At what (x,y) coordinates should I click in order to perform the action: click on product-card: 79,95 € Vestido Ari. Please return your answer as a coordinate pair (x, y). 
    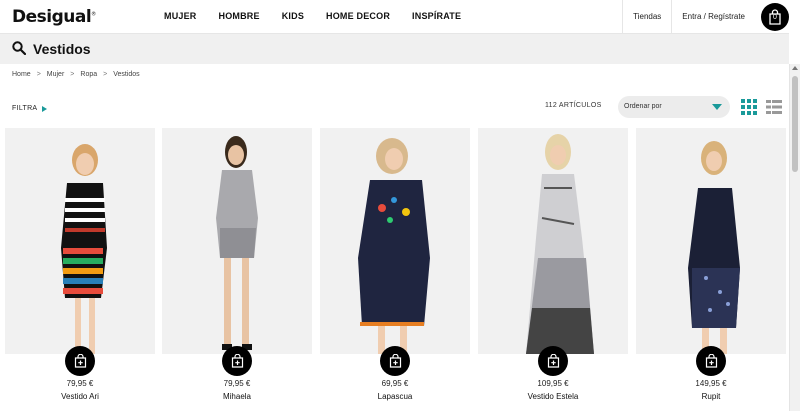
    Looking at the image, I should click on (80, 269).